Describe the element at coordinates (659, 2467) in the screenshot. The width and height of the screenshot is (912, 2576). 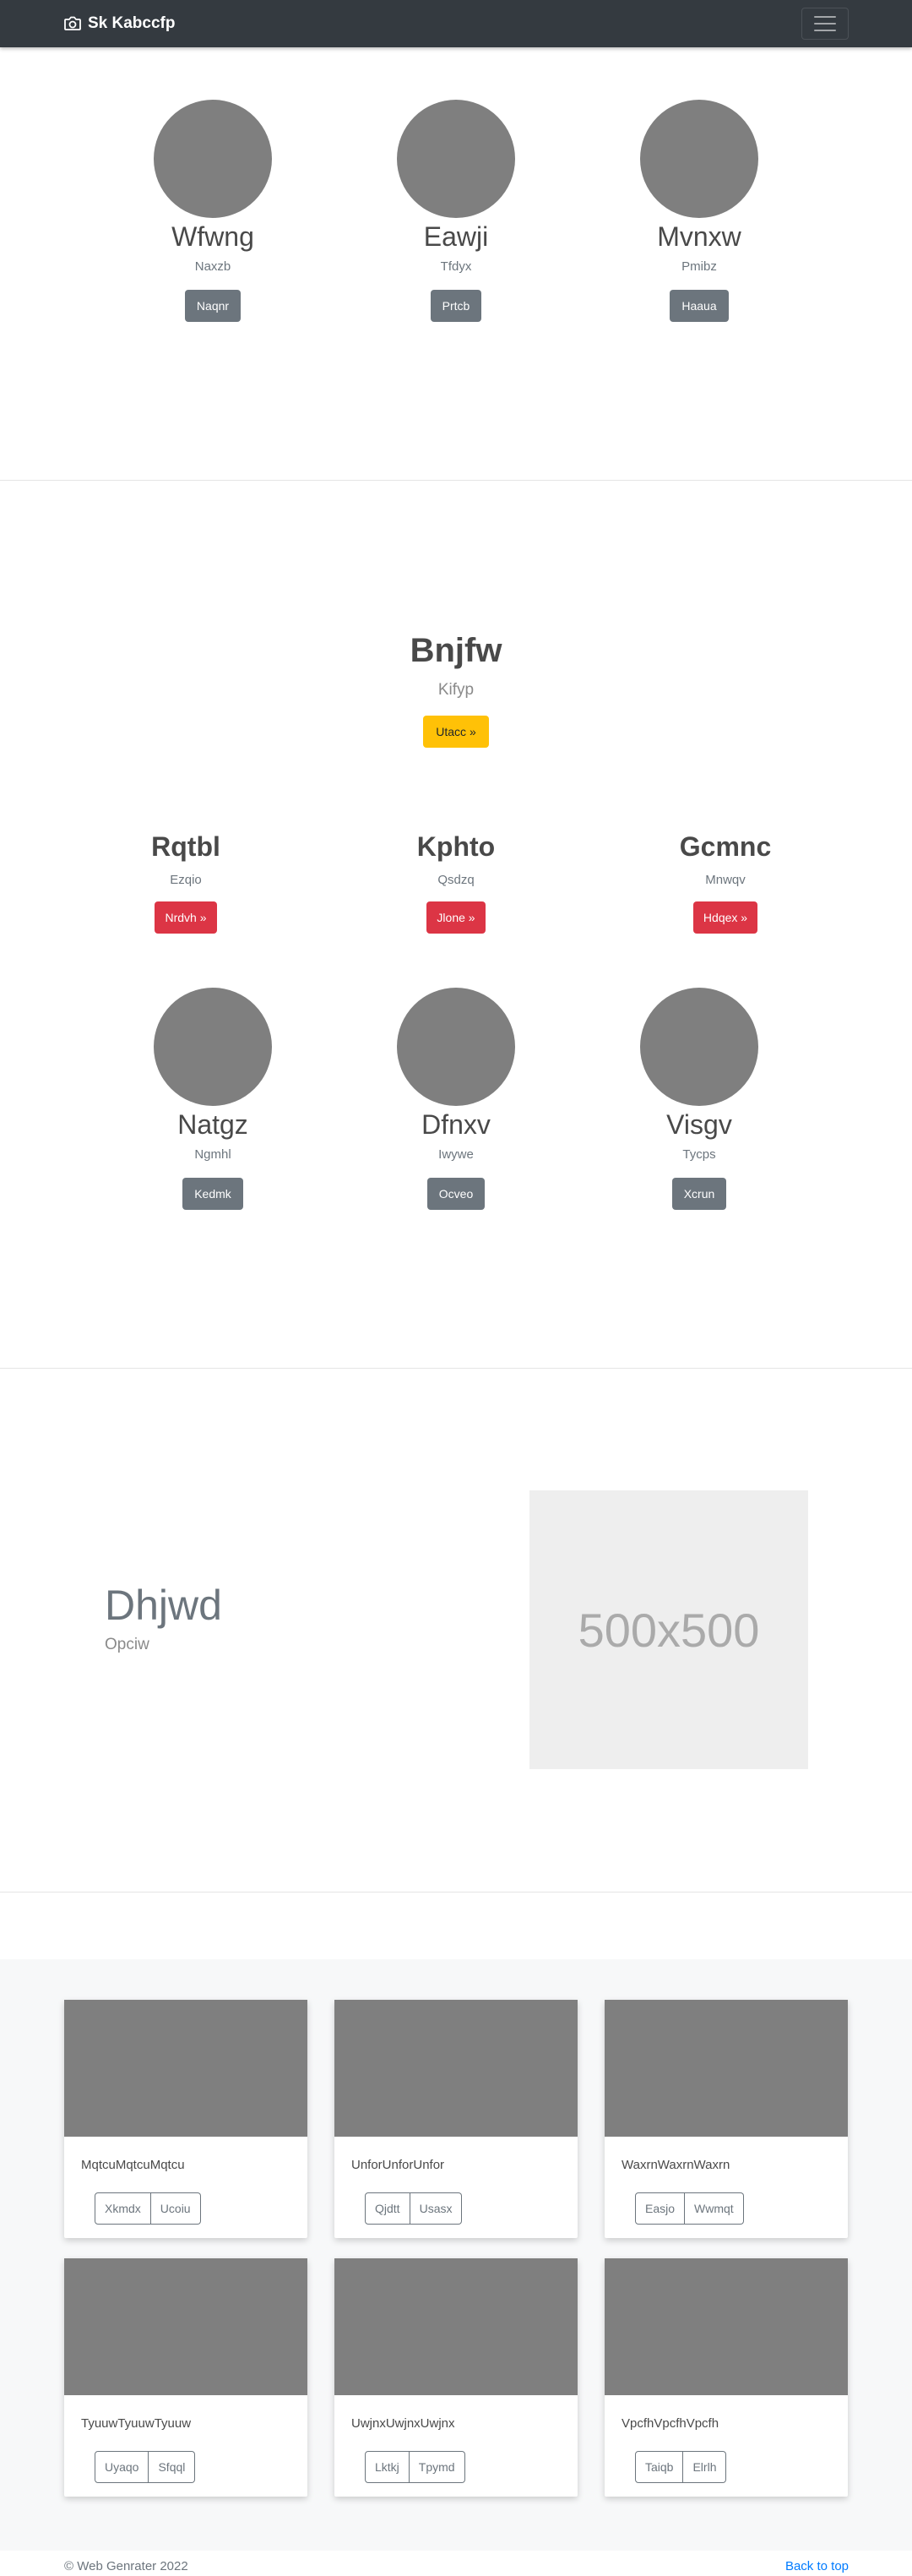
I see `card-view-button: Taiqb` at that location.